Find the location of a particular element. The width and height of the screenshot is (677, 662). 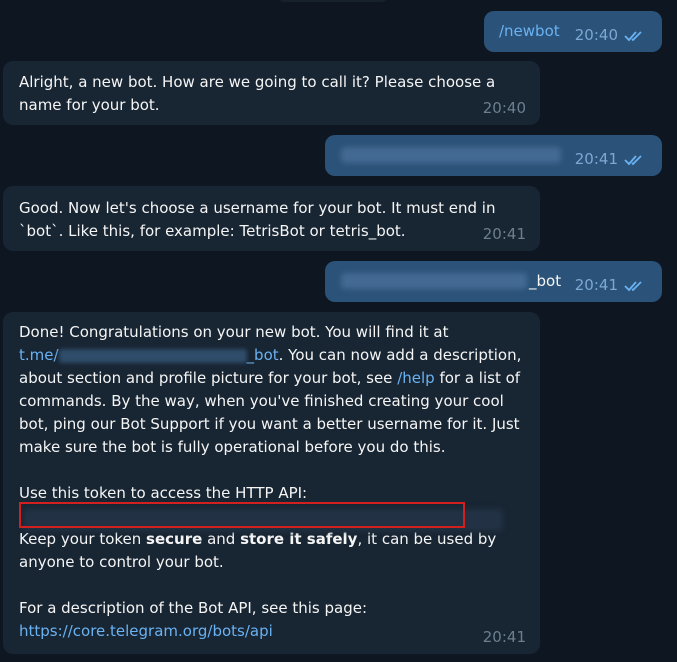

outgoing-message: 20:41 is located at coordinates (493, 155).